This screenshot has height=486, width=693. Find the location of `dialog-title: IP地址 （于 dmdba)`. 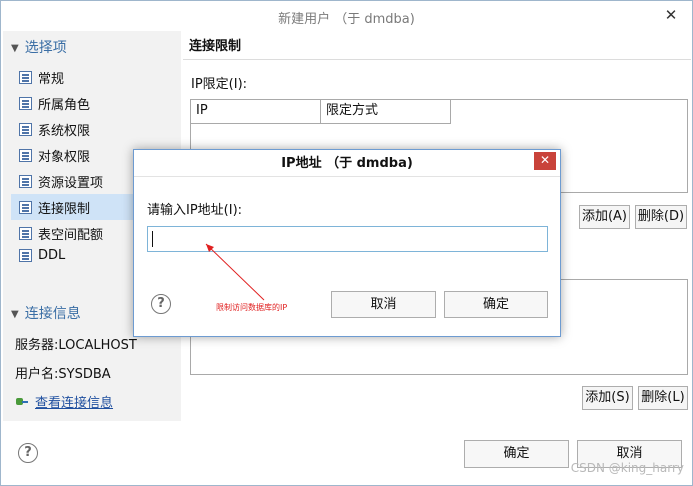

dialog-title: IP地址 （于 dmdba) is located at coordinates (347, 163).